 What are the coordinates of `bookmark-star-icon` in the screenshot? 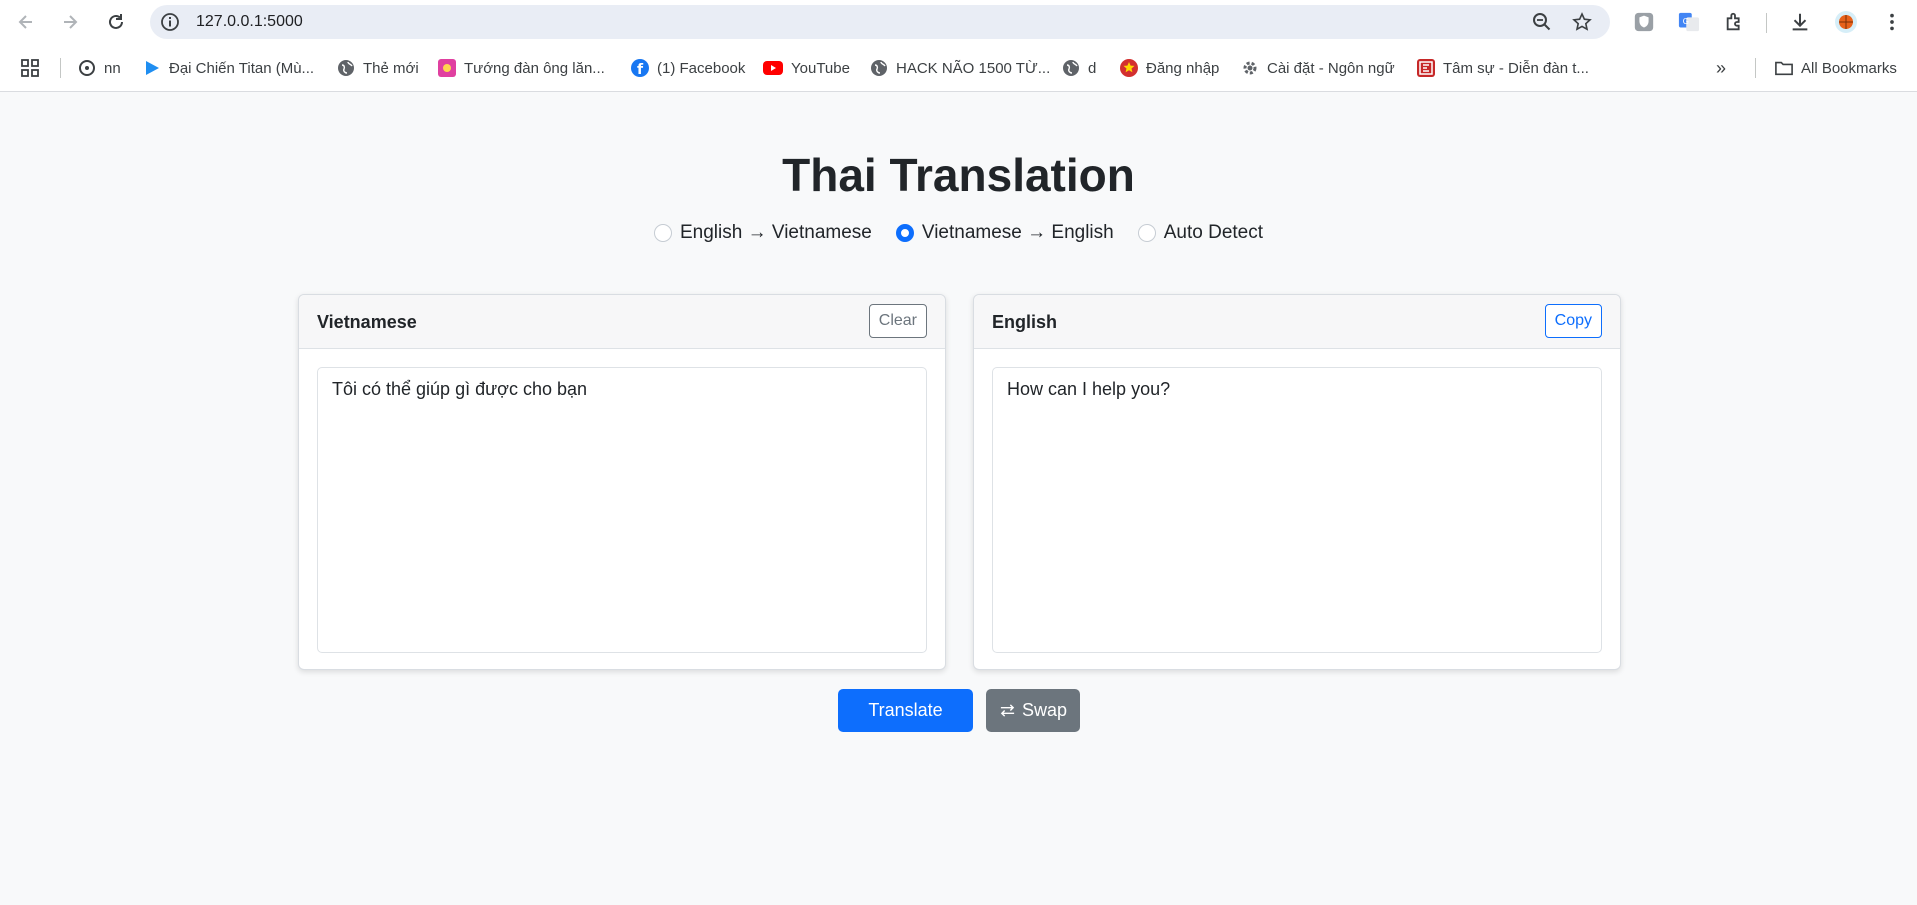 It's located at (1582, 22).